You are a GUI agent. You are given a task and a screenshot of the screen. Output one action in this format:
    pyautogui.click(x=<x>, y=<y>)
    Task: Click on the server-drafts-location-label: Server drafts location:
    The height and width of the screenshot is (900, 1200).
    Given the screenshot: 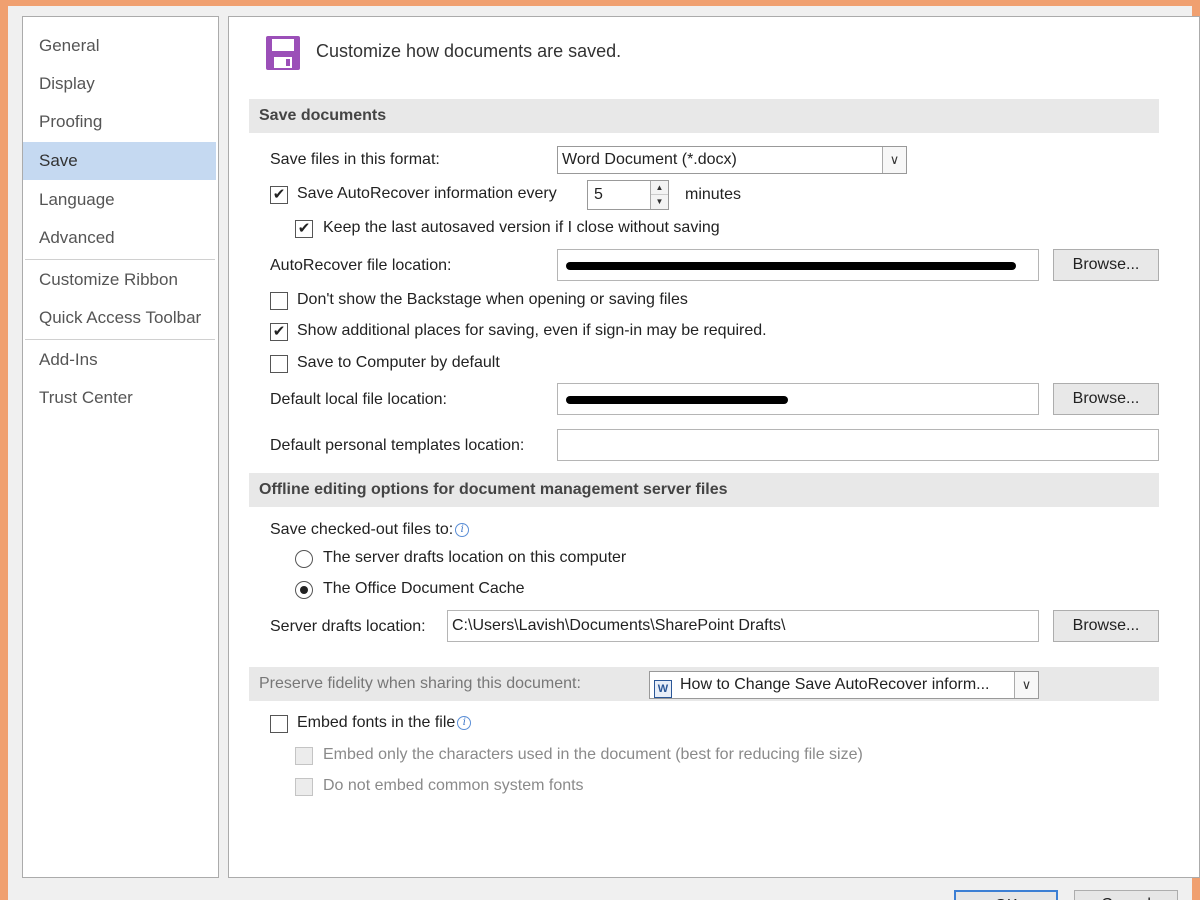 What is the action you would take?
    pyautogui.click(x=348, y=626)
    